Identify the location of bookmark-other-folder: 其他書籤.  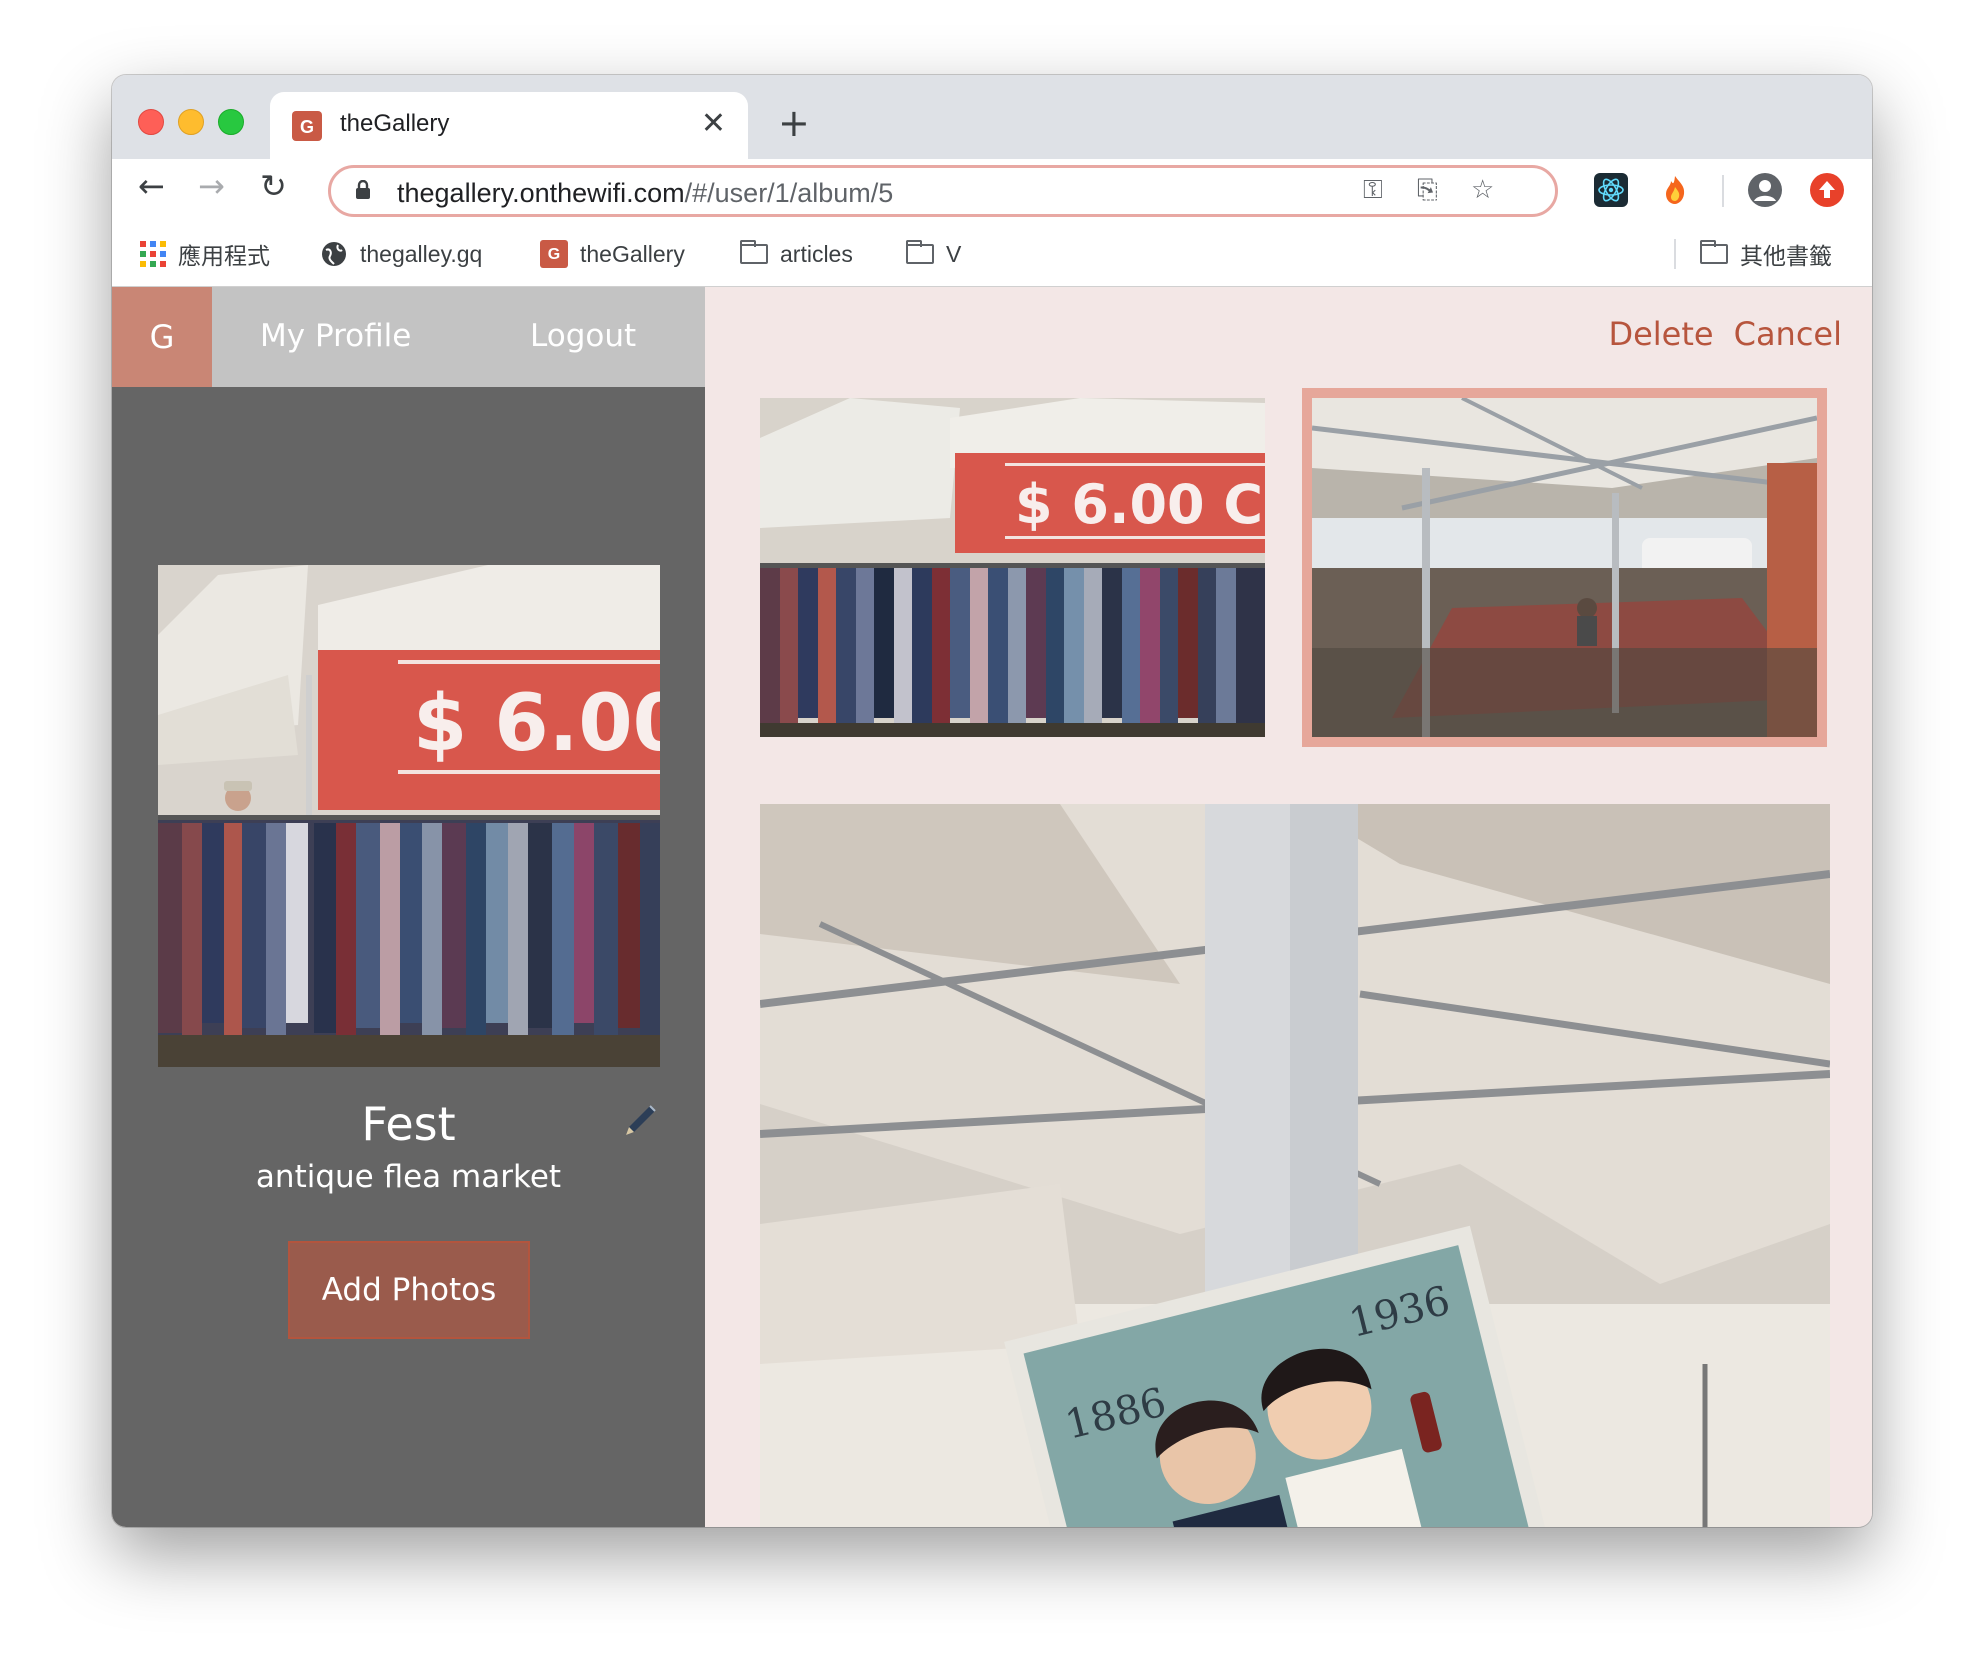
(1766, 254).